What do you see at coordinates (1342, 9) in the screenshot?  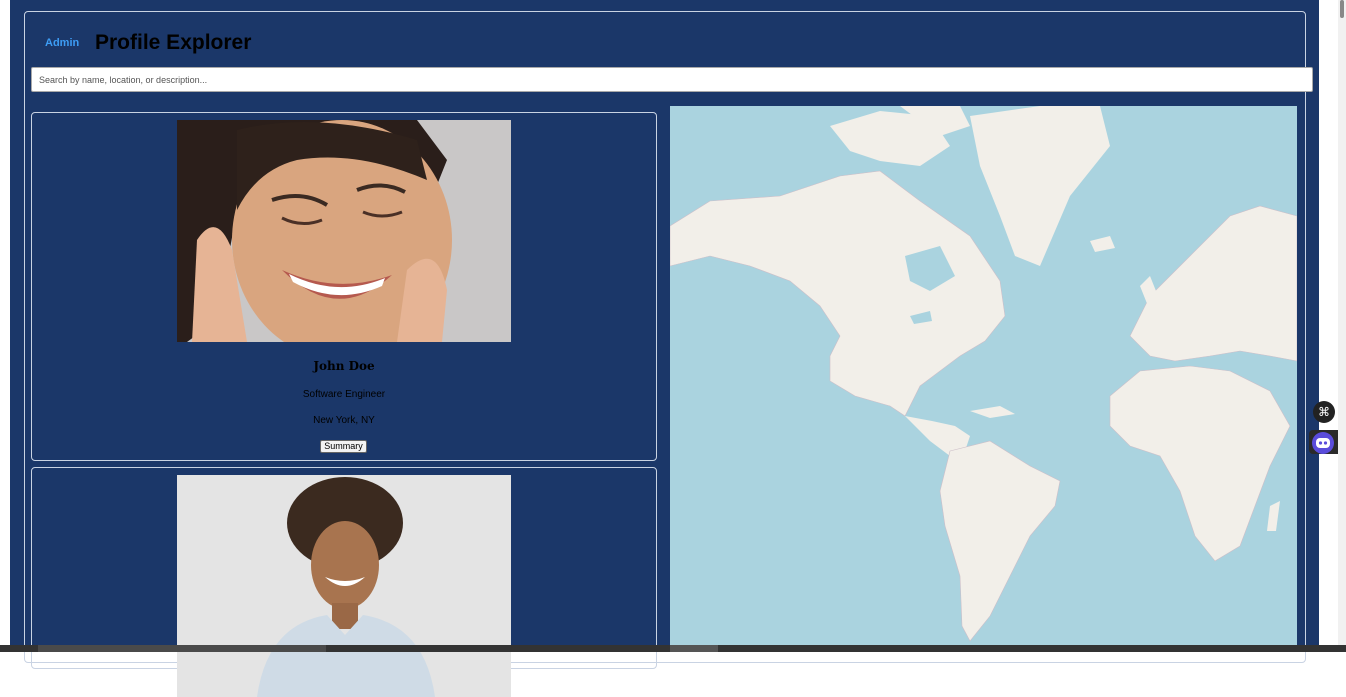 I see `scrollbar-thumb` at bounding box center [1342, 9].